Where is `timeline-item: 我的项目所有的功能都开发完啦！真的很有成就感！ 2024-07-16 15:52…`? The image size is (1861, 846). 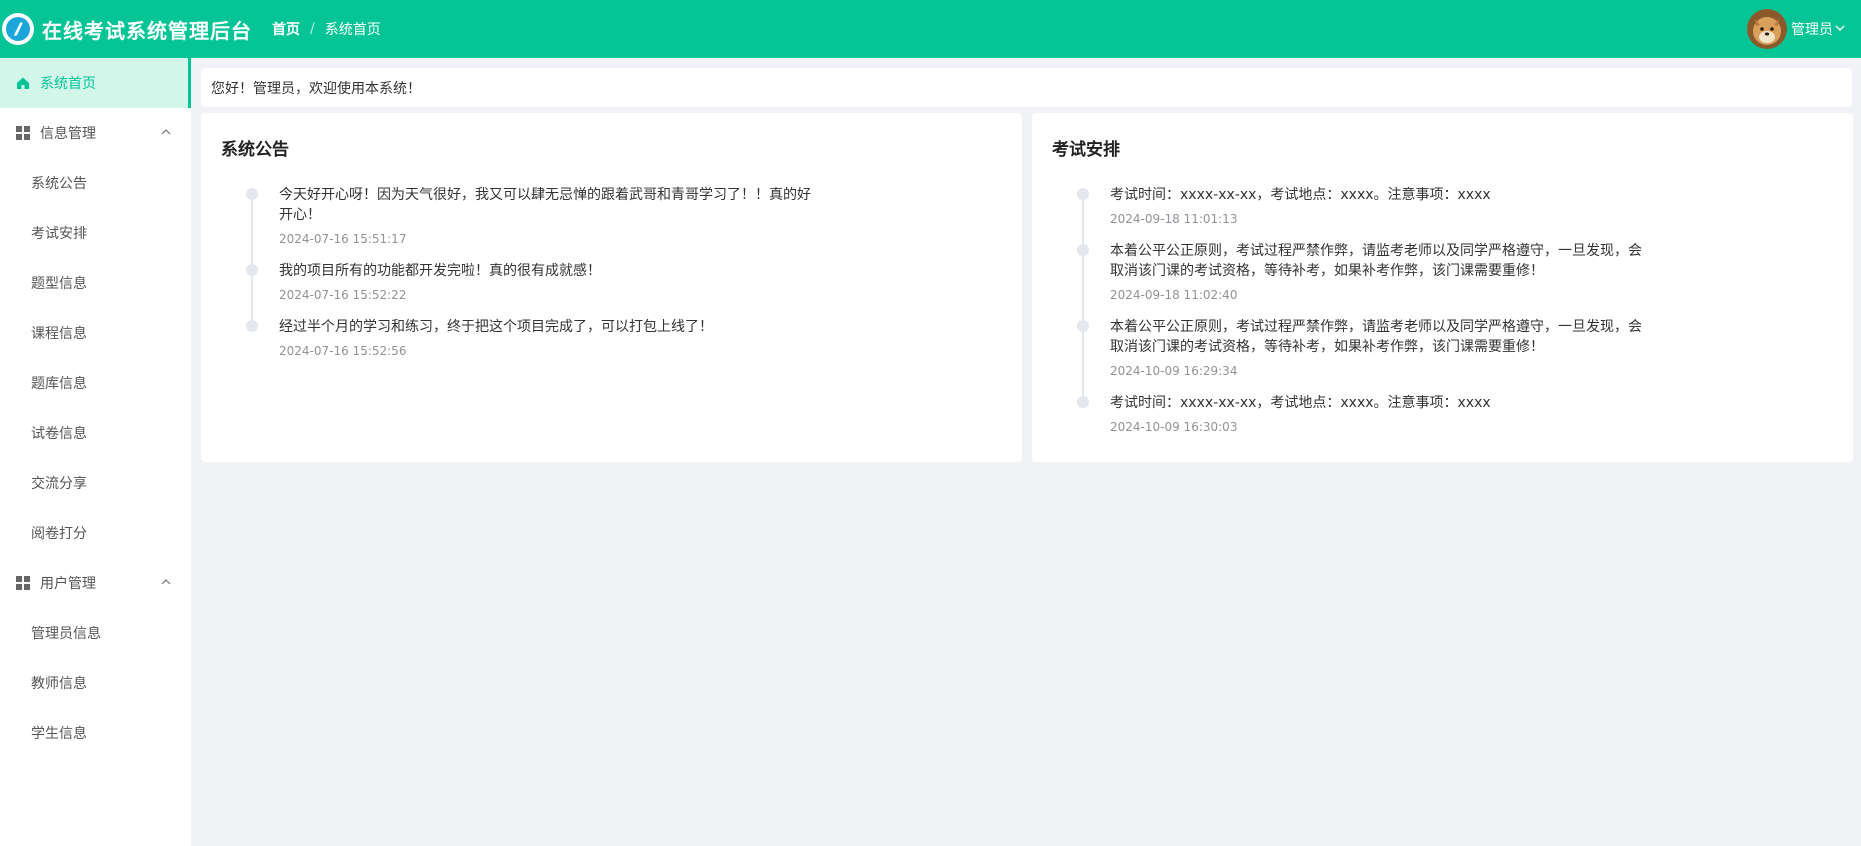
timeline-item: 我的项目所有的功能都开发完啦！真的很有成就感！ 2024-07-16 15:52… is located at coordinates (608, 290).